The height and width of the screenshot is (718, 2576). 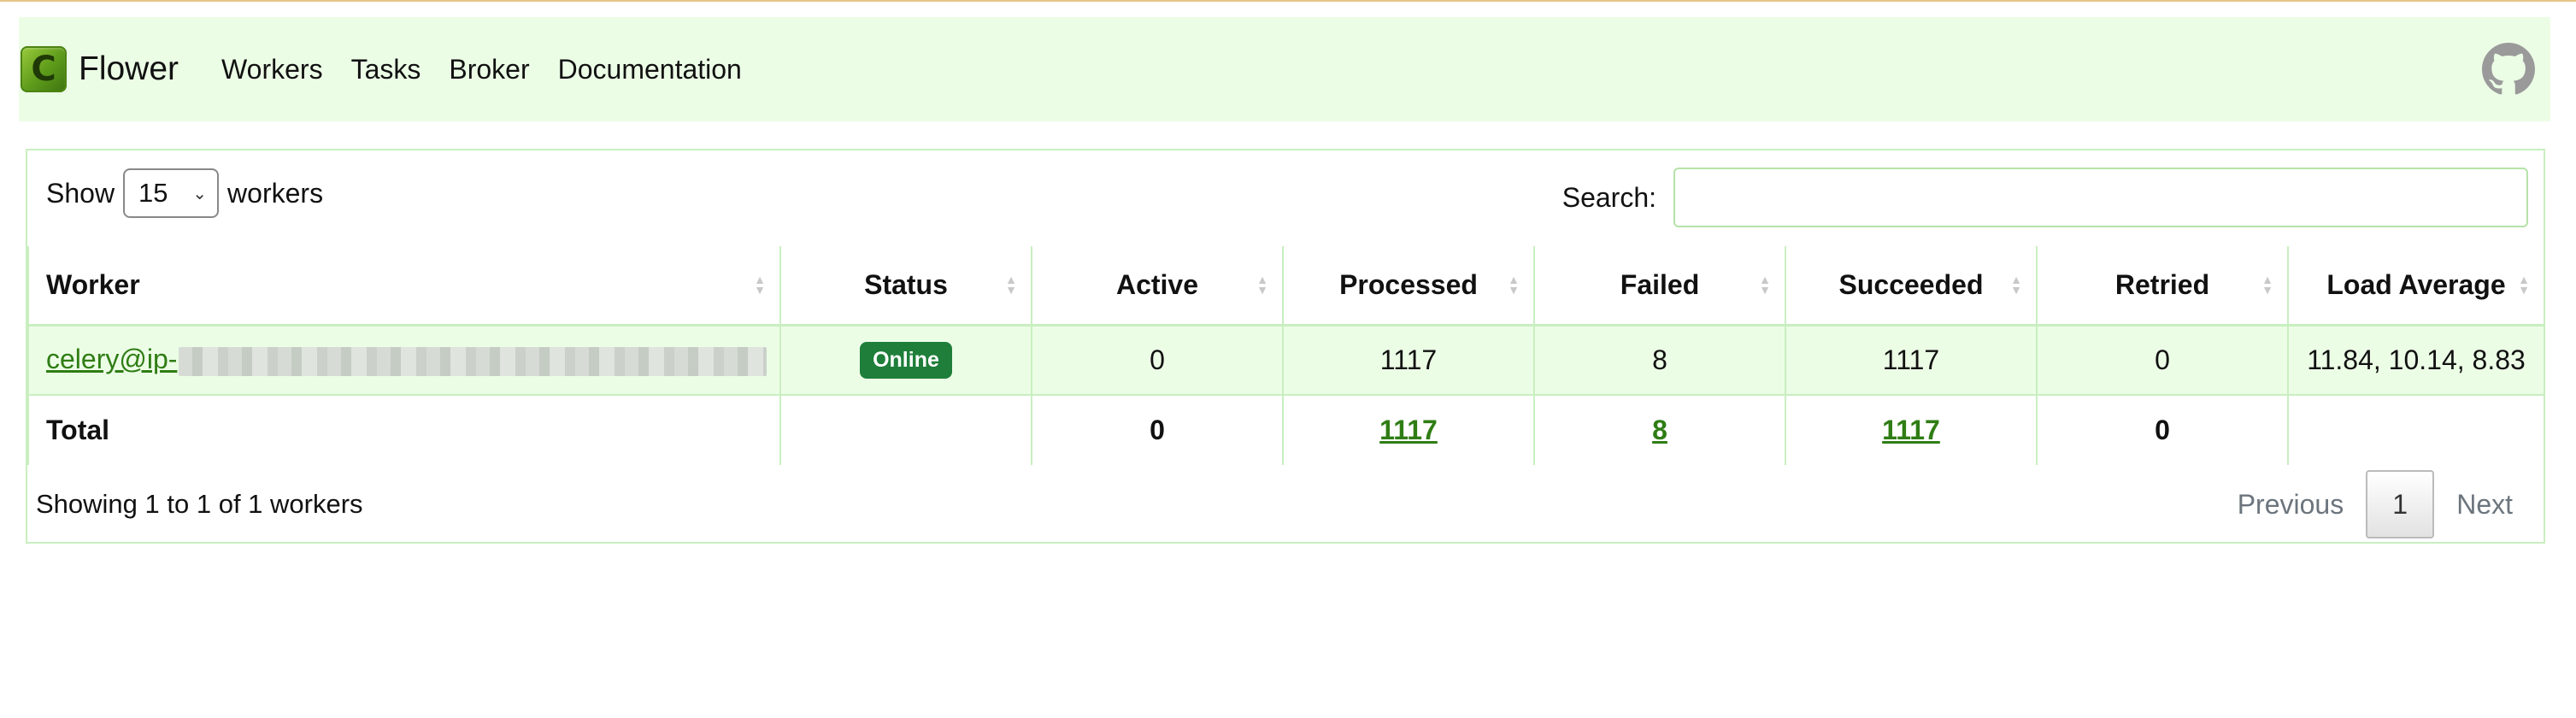 I want to click on column-header-failed: Failed ▲ ▼, so click(x=1659, y=286).